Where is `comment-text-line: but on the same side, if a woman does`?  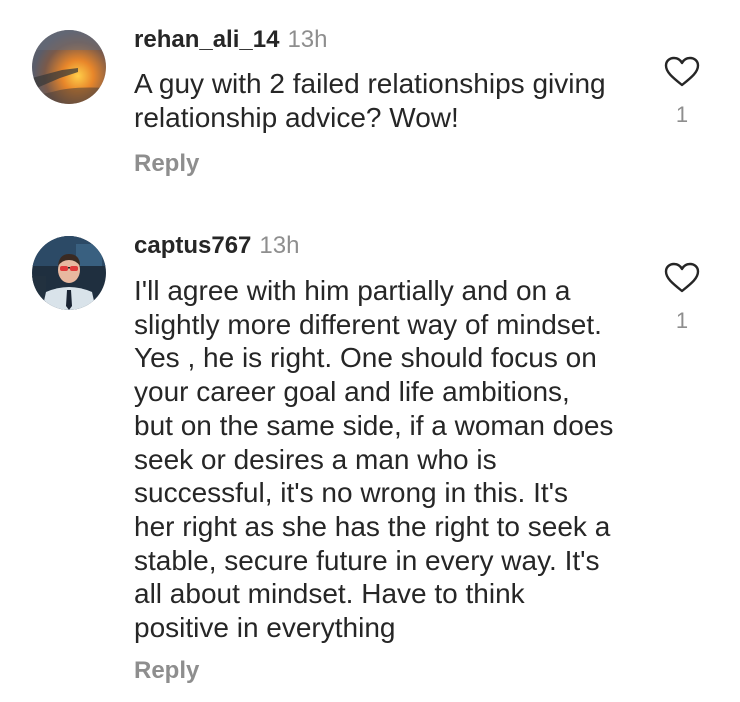 comment-text-line: but on the same side, if a woman does is located at coordinates (374, 425).